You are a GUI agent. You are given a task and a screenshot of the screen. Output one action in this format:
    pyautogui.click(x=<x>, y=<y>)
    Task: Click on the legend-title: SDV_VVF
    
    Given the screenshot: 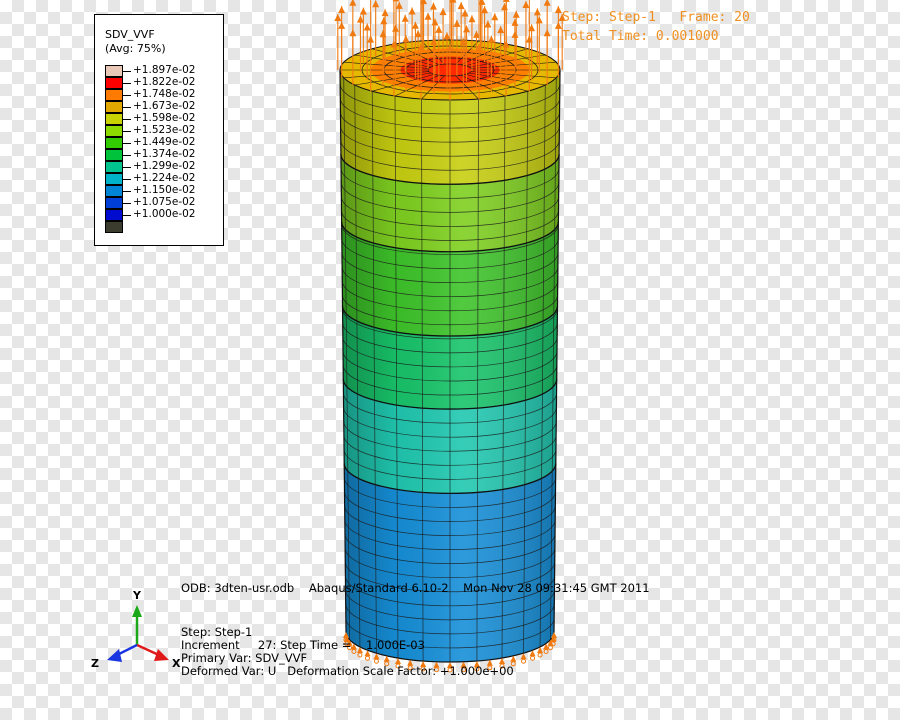 What is the action you would take?
    pyautogui.click(x=130, y=34)
    